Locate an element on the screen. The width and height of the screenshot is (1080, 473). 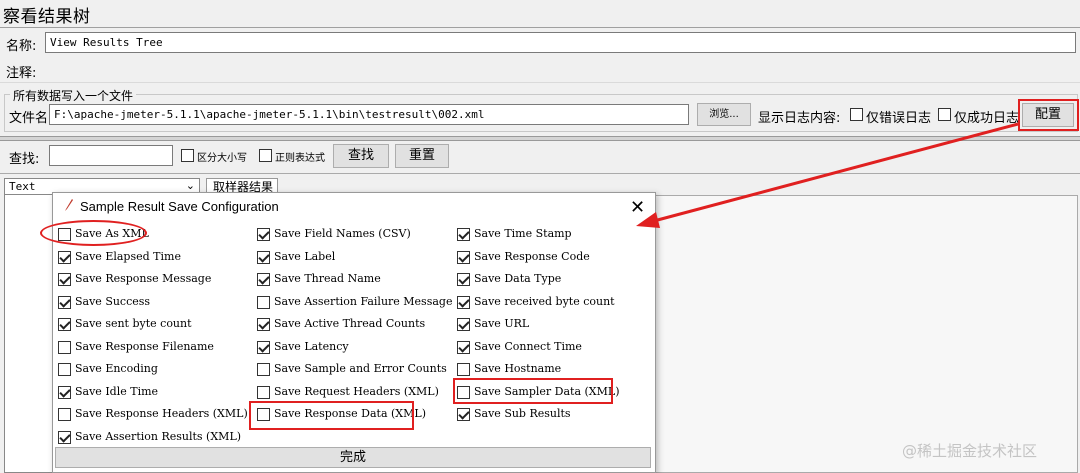
option-label: Save URL is located at coordinates (502, 323).